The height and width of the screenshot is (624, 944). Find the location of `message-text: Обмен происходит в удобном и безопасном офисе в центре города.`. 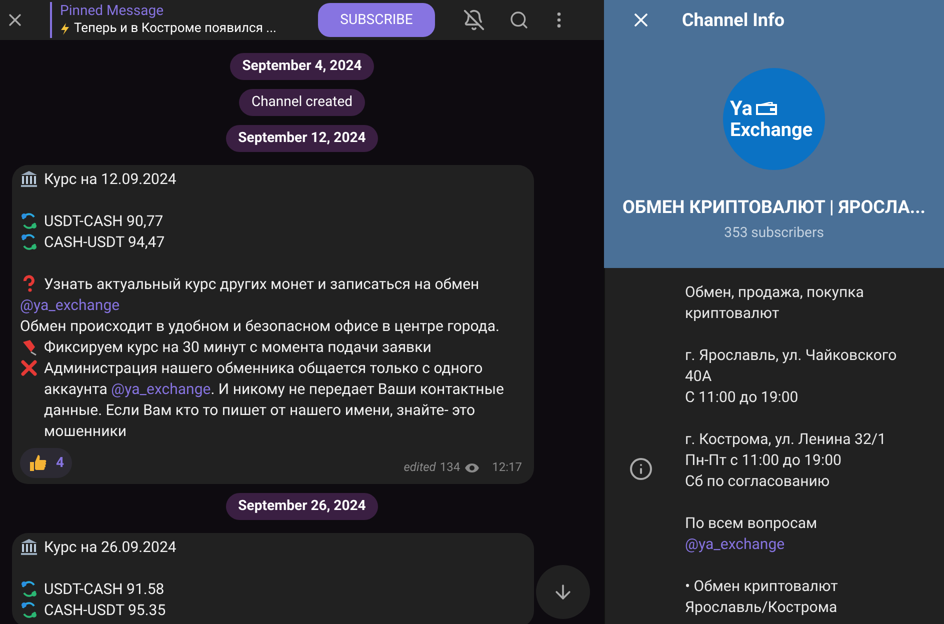

message-text: Обмен происходит в удобном и безопасном офисе в центре города. is located at coordinates (260, 326).